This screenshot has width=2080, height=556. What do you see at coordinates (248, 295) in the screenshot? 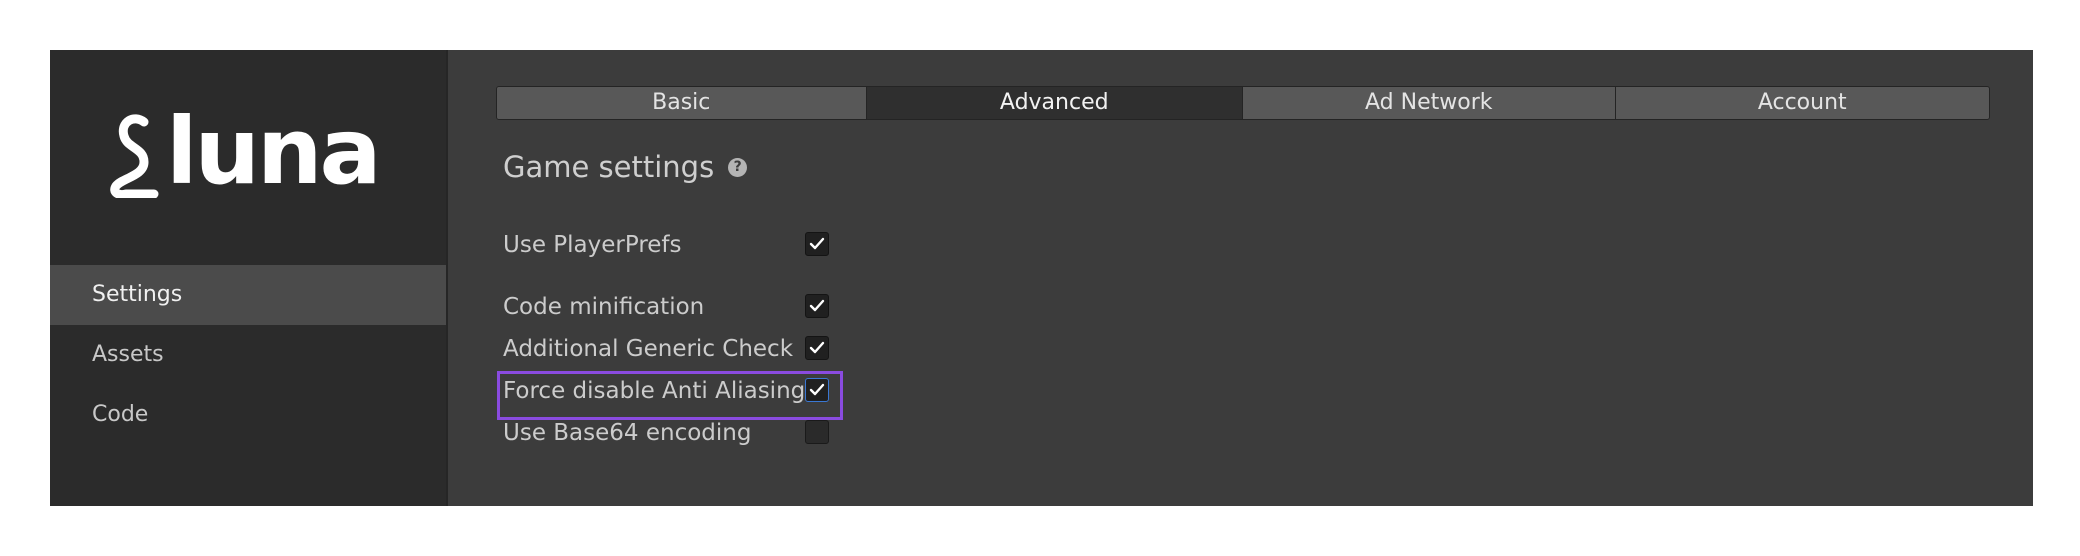
I see `sidebar-item-settings: Settings` at bounding box center [248, 295].